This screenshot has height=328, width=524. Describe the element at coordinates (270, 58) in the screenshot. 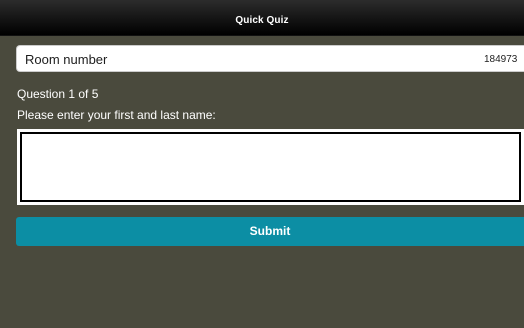

I see `room-number-field: Room number 184973` at that location.